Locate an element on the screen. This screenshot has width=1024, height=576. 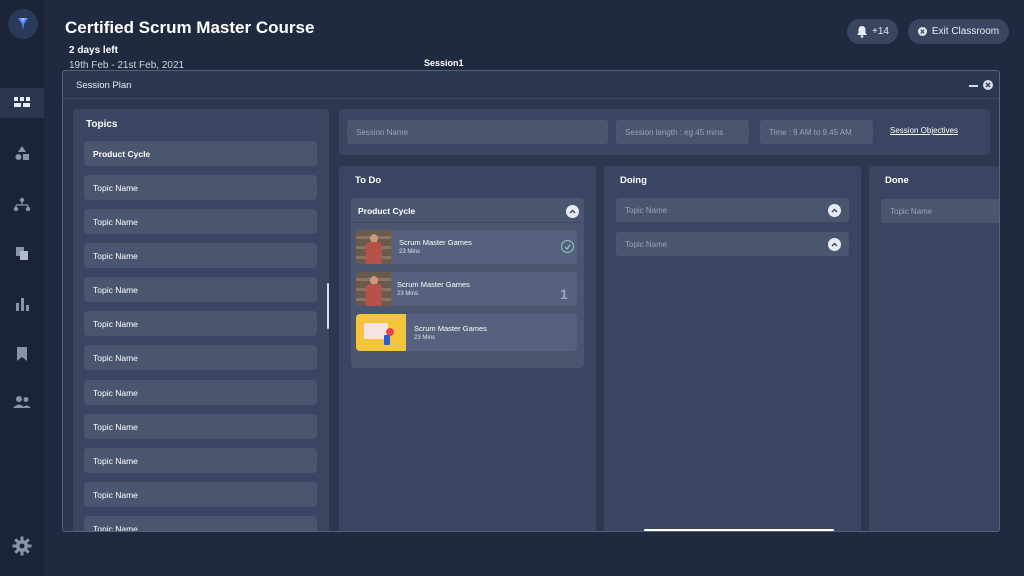
minimize-icon is located at coordinates (973, 86).